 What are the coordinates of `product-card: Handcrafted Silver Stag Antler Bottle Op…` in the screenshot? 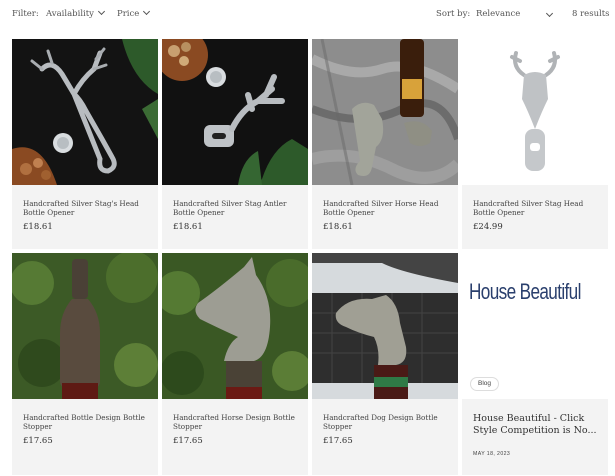 It's located at (235, 144).